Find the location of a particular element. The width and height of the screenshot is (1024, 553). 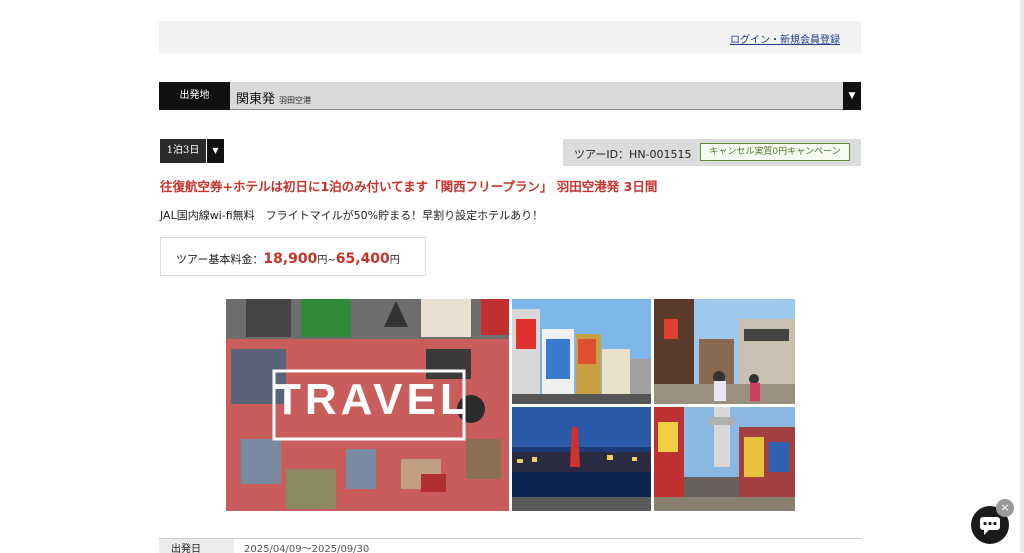

price-min: 18,900 is located at coordinates (290, 259).